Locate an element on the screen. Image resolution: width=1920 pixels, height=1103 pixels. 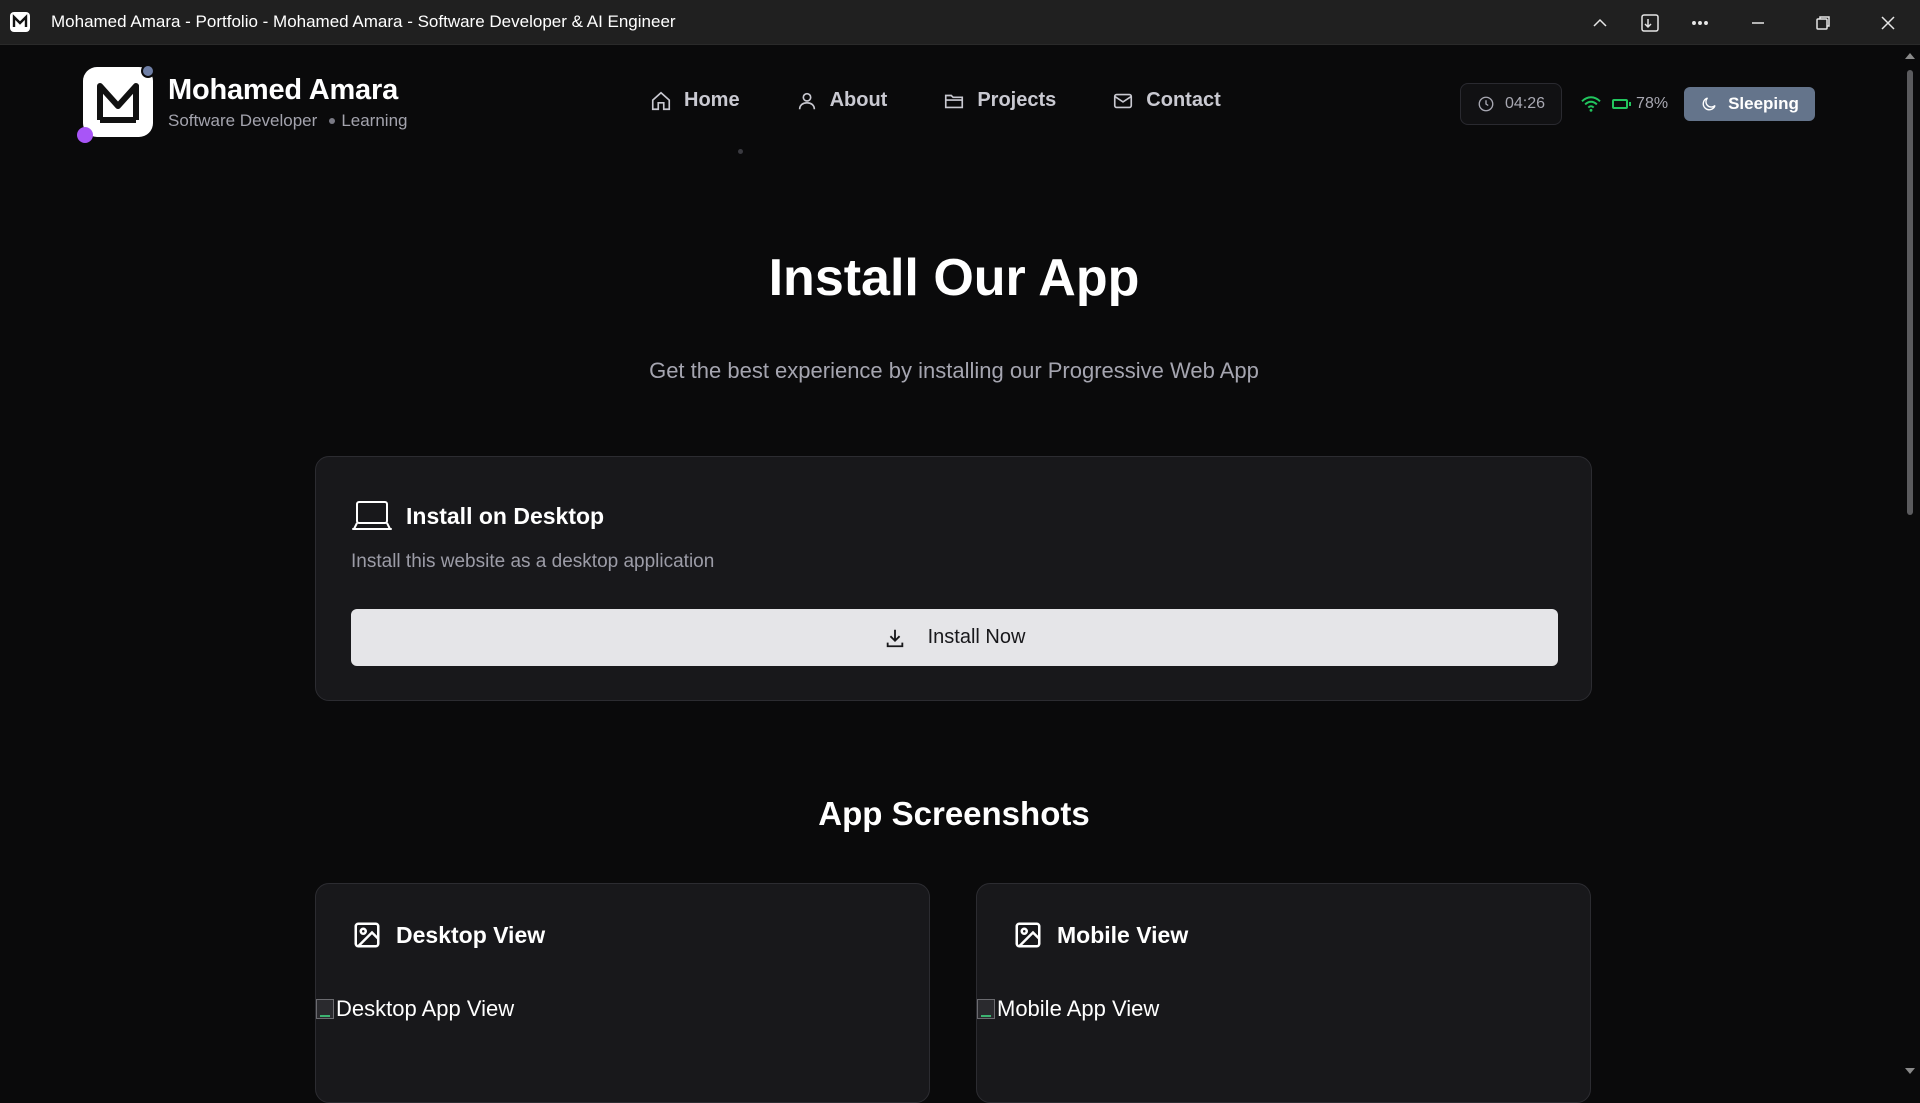
wifi-icon is located at coordinates (1591, 104).